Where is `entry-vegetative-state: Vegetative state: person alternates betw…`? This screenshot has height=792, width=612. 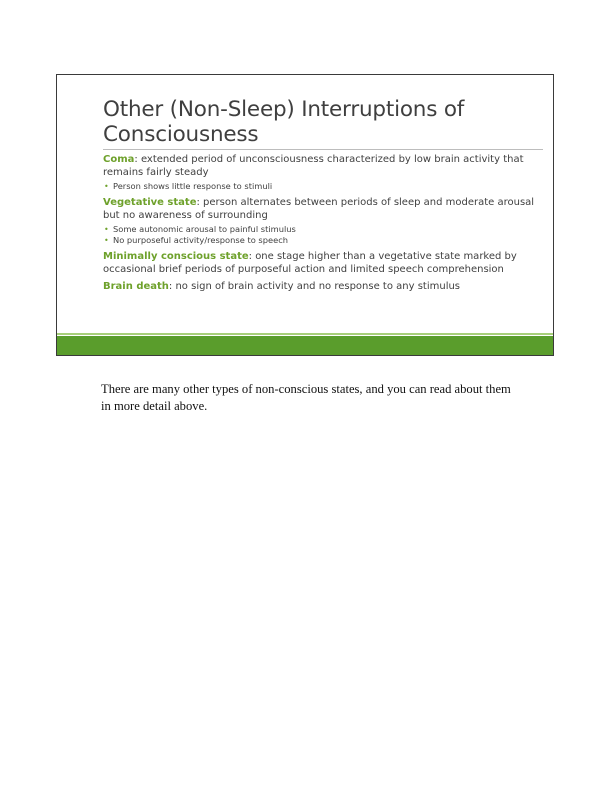 entry-vegetative-state: Vegetative state: person alternates betw… is located at coordinates (323, 221).